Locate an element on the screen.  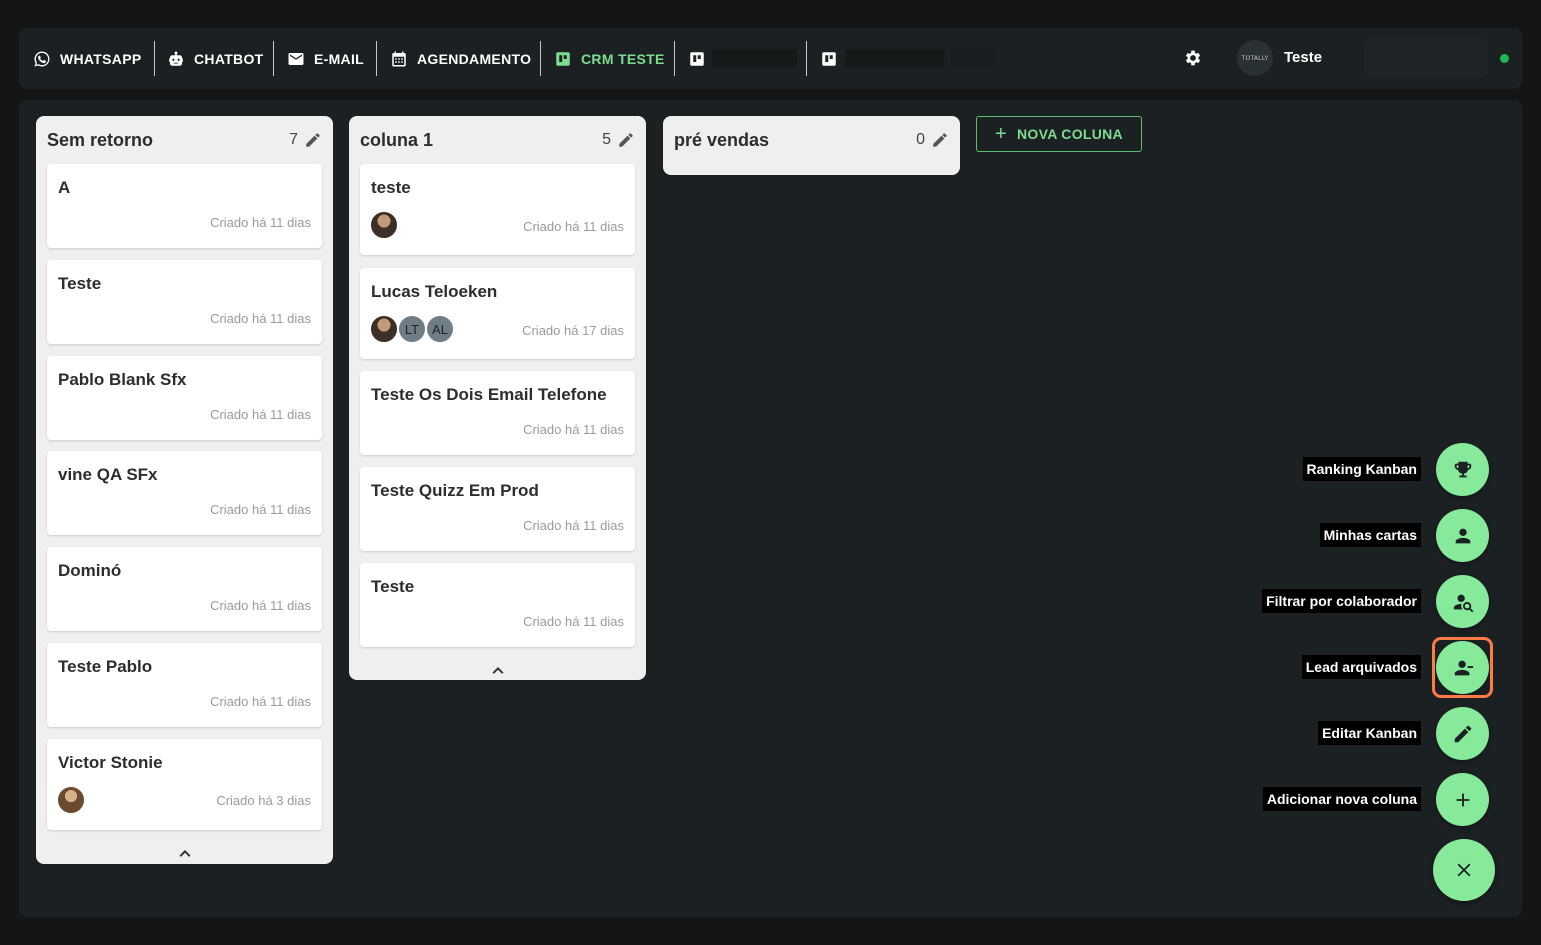
person-remove-icon is located at coordinates (1463, 667).